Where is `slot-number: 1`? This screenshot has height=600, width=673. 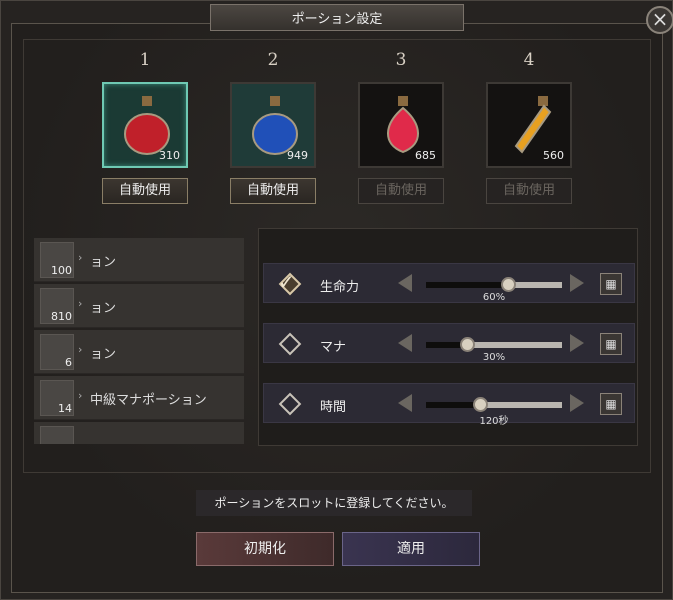
slot-number: 1 is located at coordinates (145, 60).